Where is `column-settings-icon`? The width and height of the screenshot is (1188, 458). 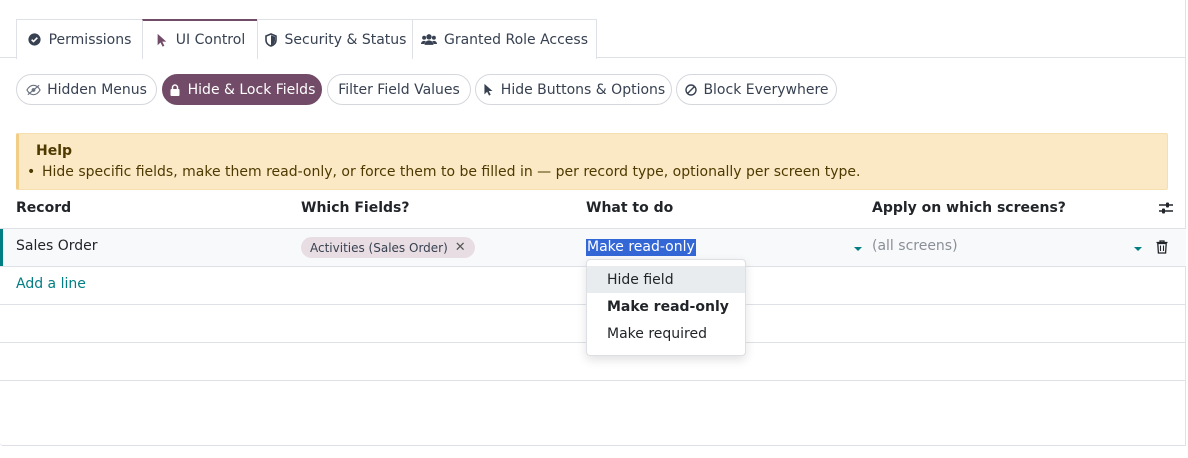
column-settings-icon is located at coordinates (1166, 208).